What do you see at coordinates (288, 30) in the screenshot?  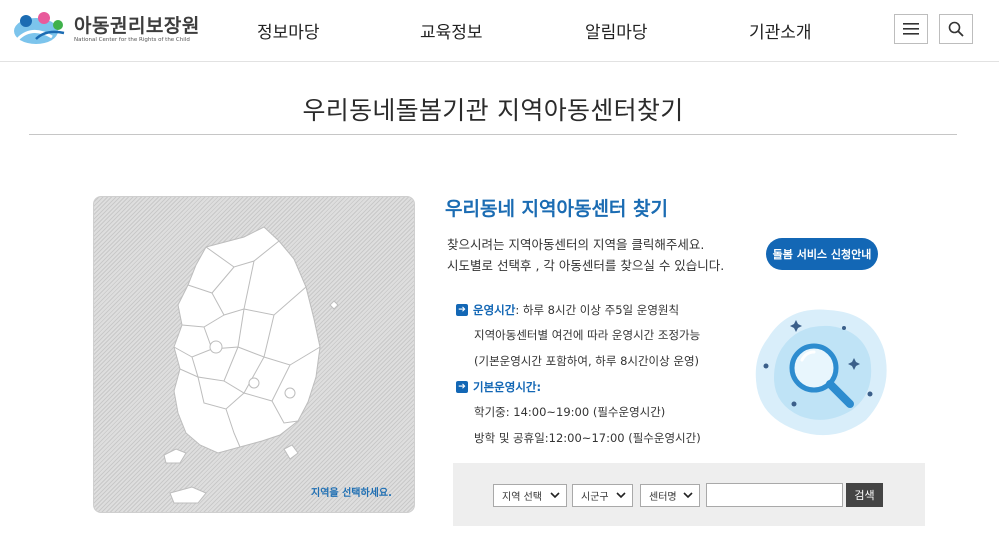 I see `nav-info: 정보마당` at bounding box center [288, 30].